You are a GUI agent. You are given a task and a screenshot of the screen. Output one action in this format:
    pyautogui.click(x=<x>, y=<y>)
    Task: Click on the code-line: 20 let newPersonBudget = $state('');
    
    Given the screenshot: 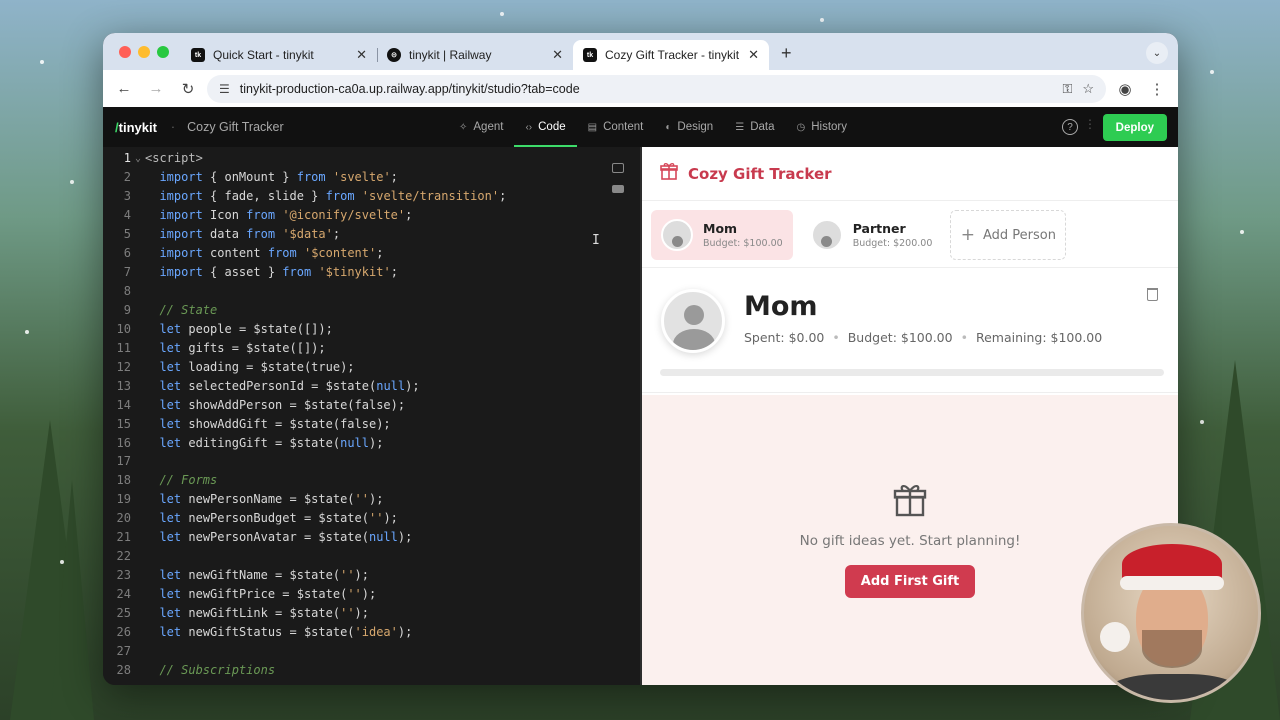 What is the action you would take?
    pyautogui.click(x=371, y=518)
    